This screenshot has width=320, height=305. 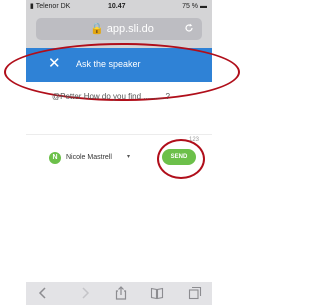 I want to click on back-icon, so click(x=43, y=293).